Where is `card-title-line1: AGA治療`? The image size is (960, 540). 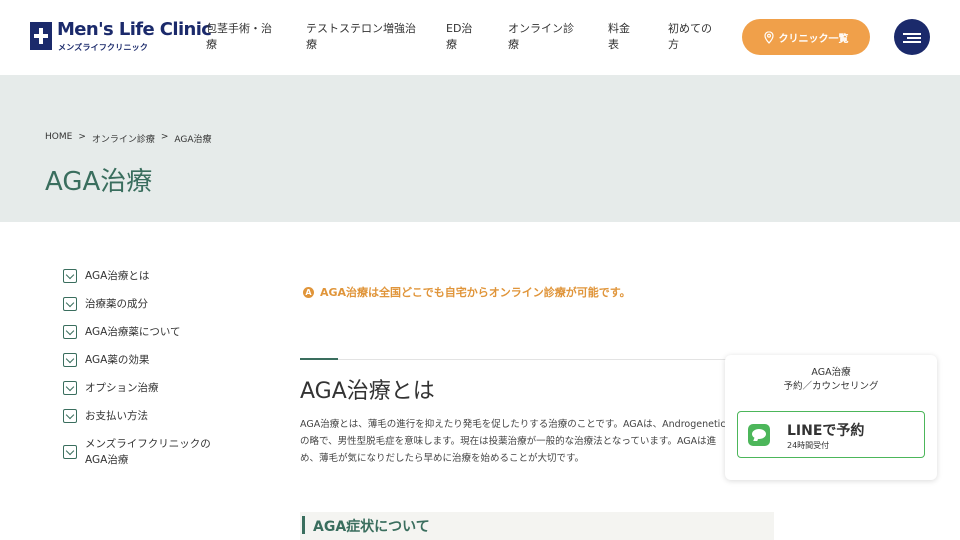 card-title-line1: AGA治療 is located at coordinates (831, 372).